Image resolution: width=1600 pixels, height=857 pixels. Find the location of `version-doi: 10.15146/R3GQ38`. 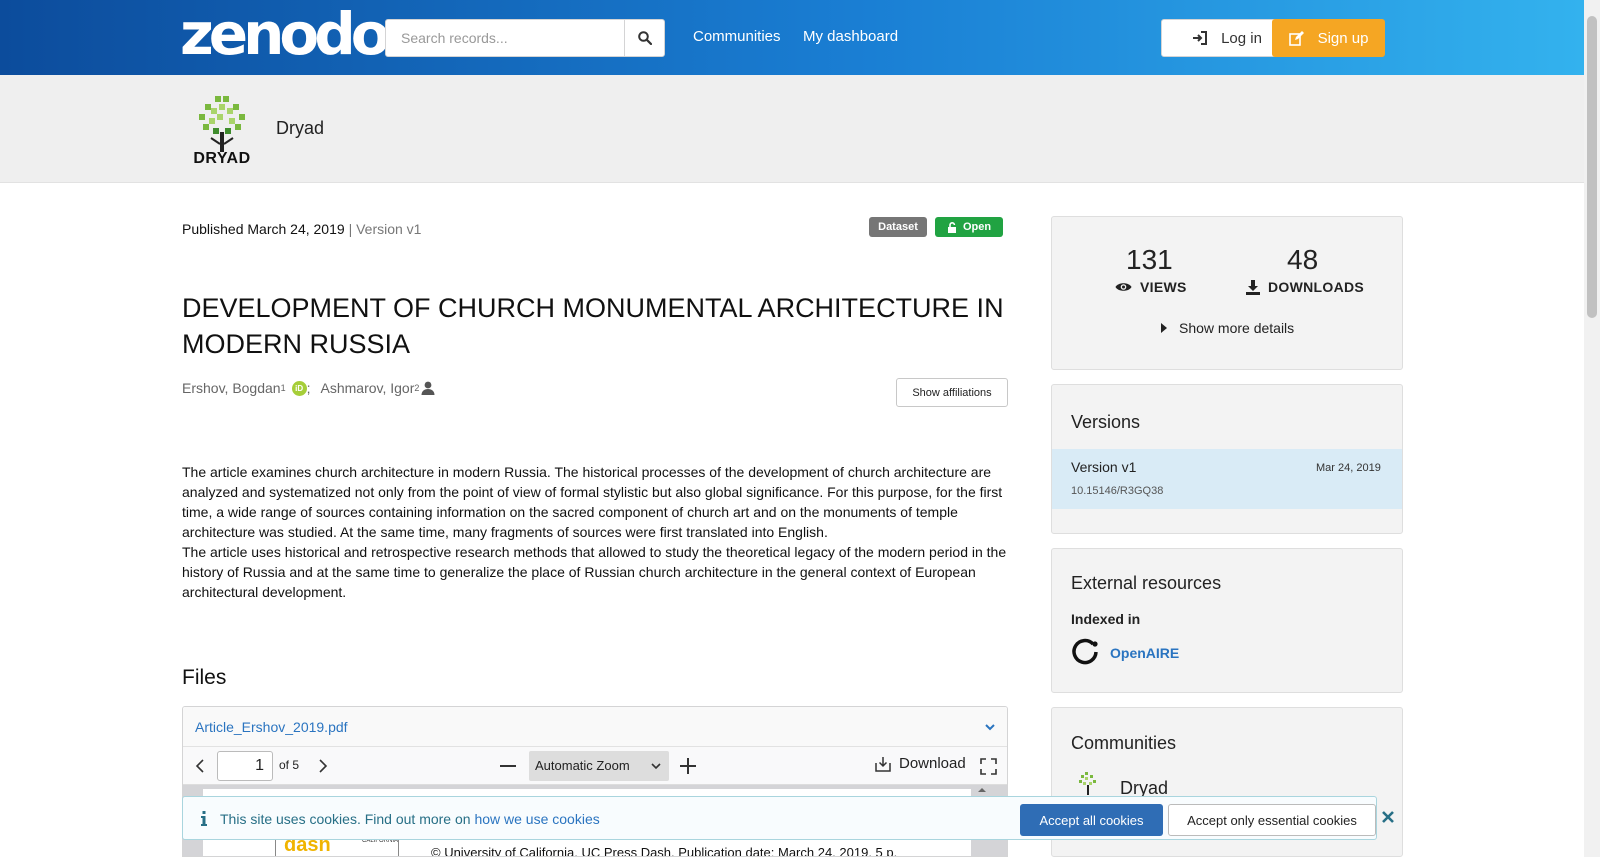

version-doi: 10.15146/R3GQ38 is located at coordinates (1117, 491).